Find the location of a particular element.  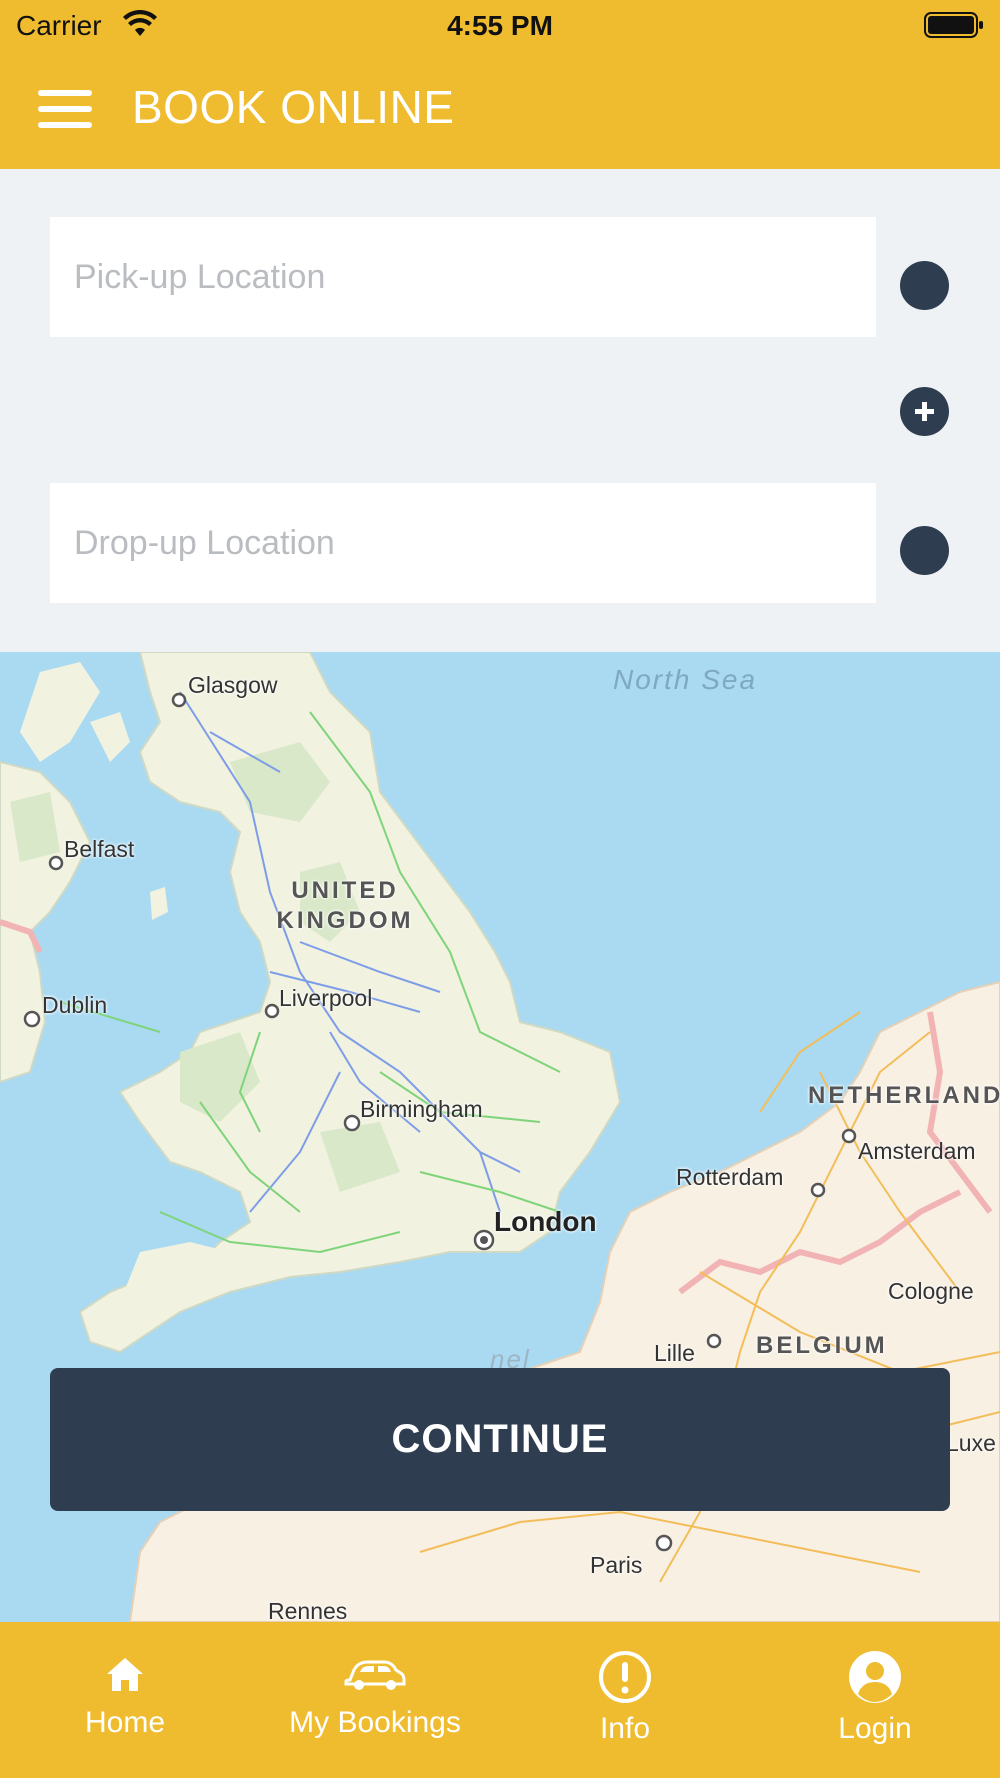

page-title: BOOK ONLINE is located at coordinates (293, 107).